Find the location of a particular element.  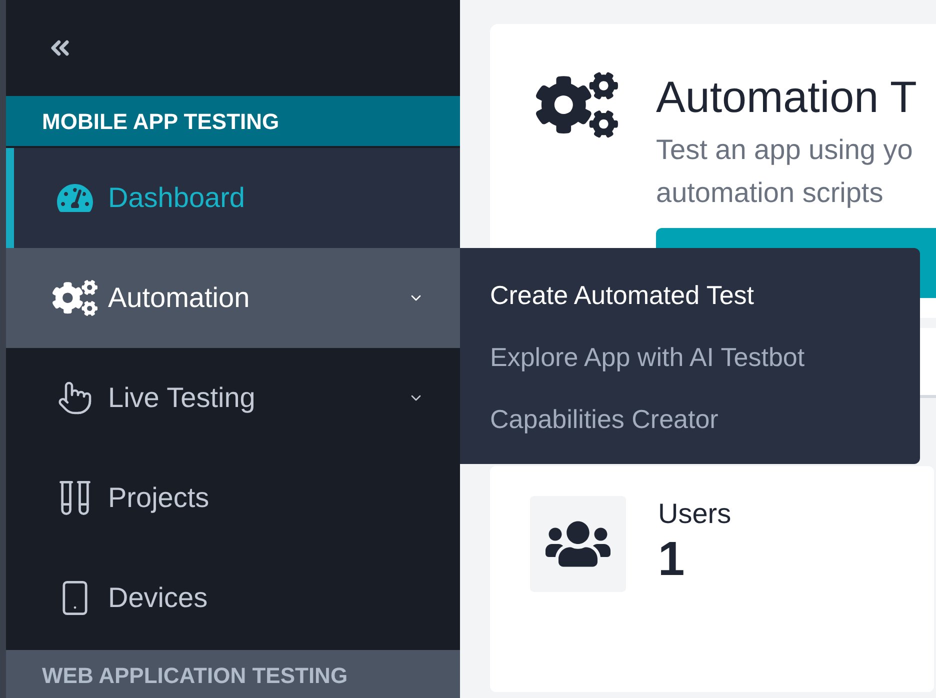

stat-label: Users is located at coordinates (695, 514).